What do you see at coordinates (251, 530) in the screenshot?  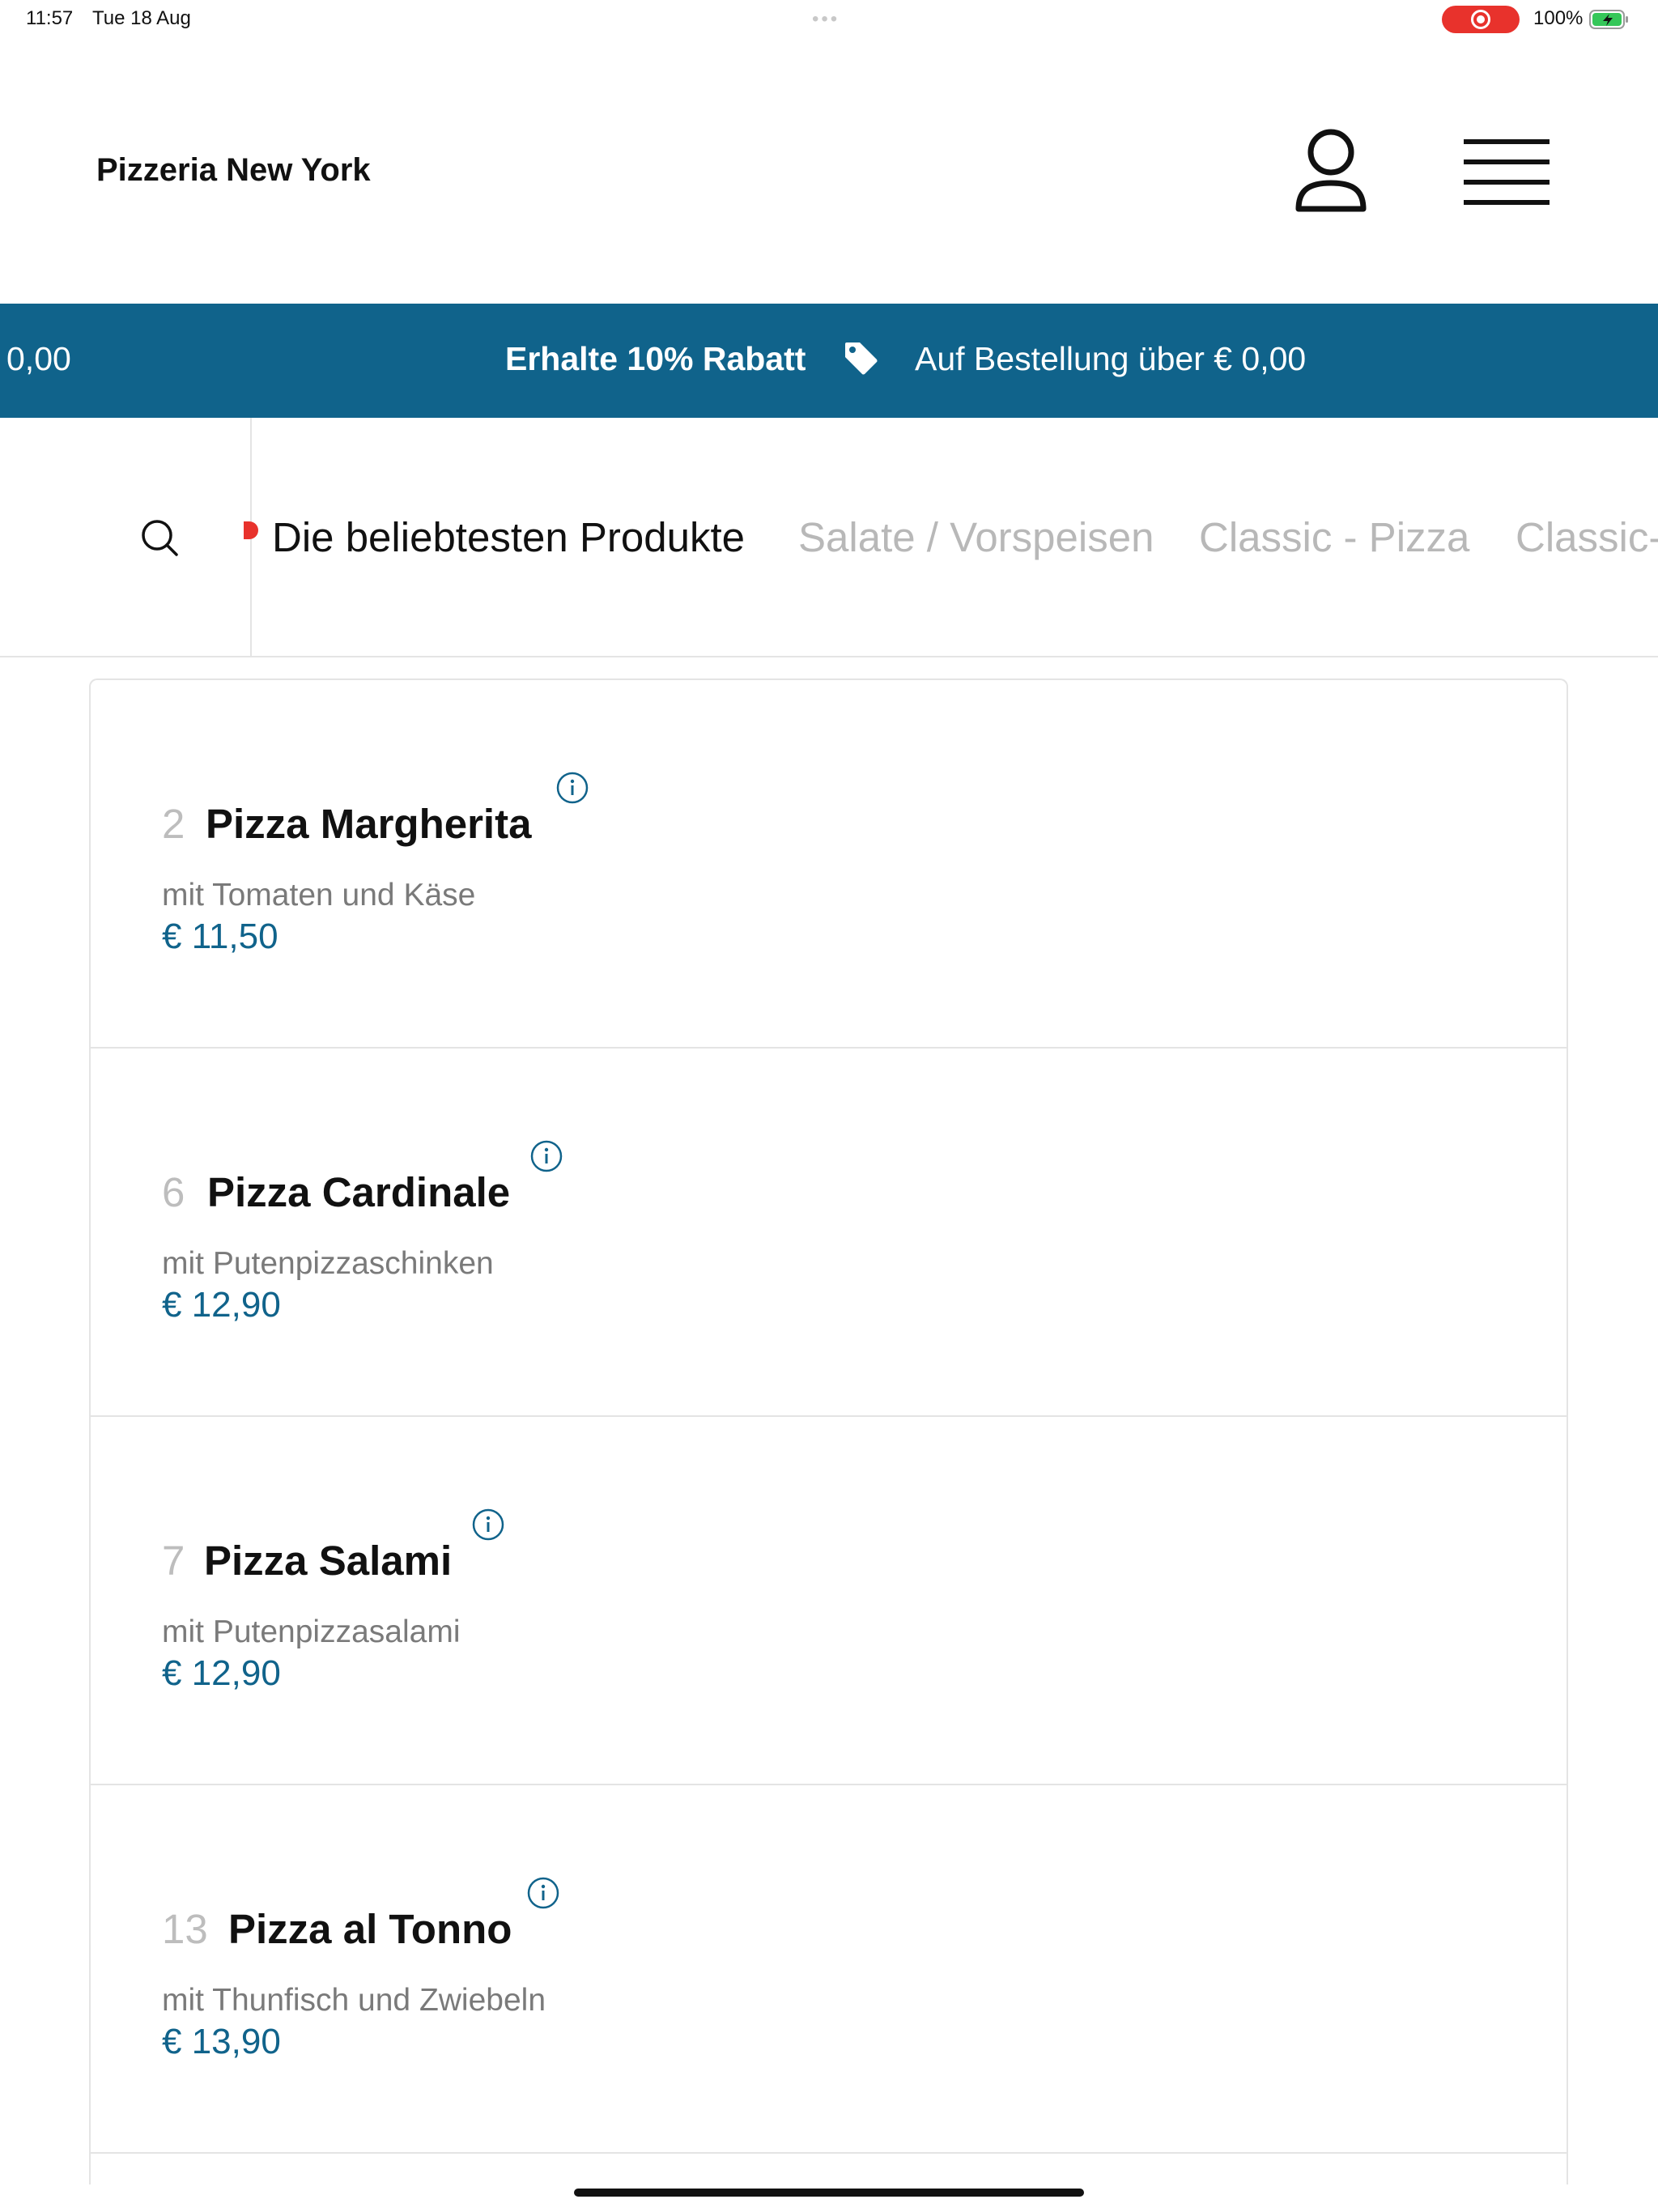 I see `category-indicator-dot` at bounding box center [251, 530].